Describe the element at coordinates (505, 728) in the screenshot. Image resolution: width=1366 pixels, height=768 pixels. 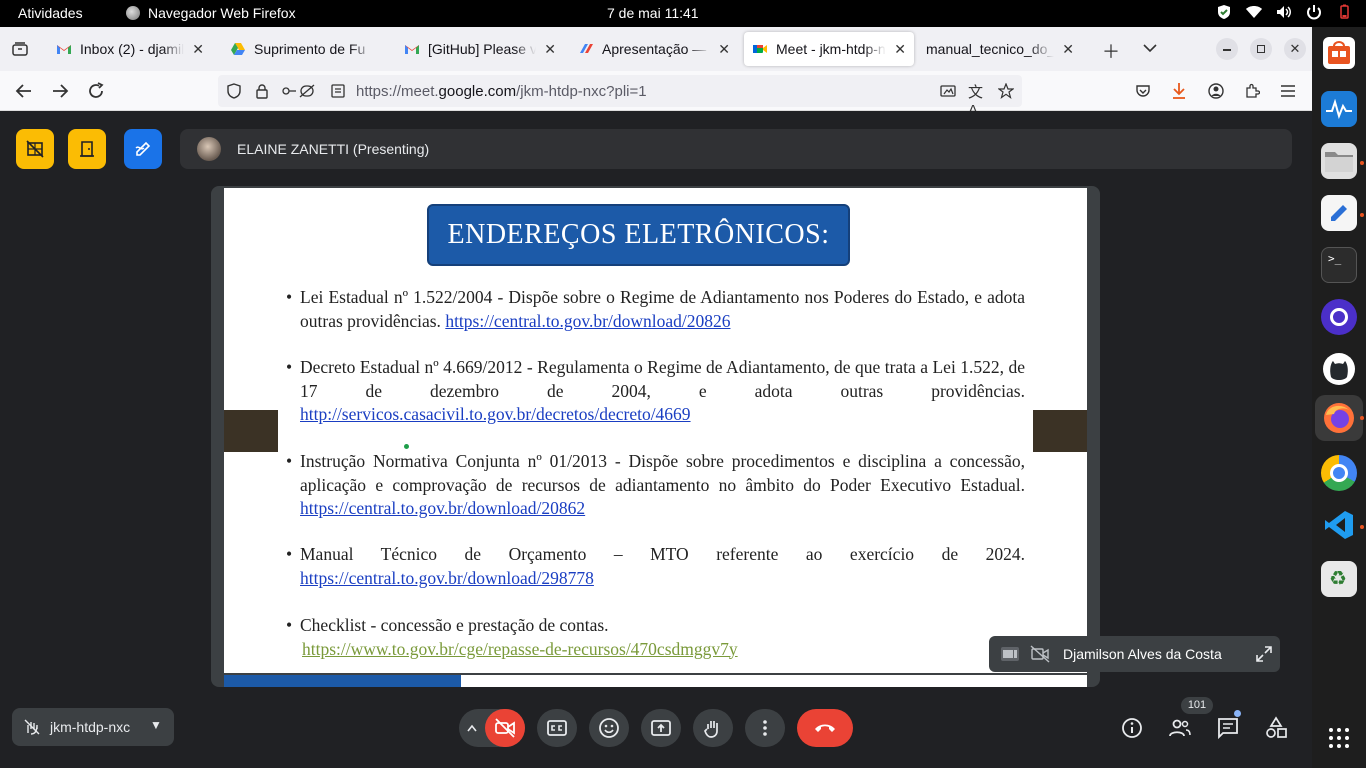
I see `camera-toggle-button` at that location.